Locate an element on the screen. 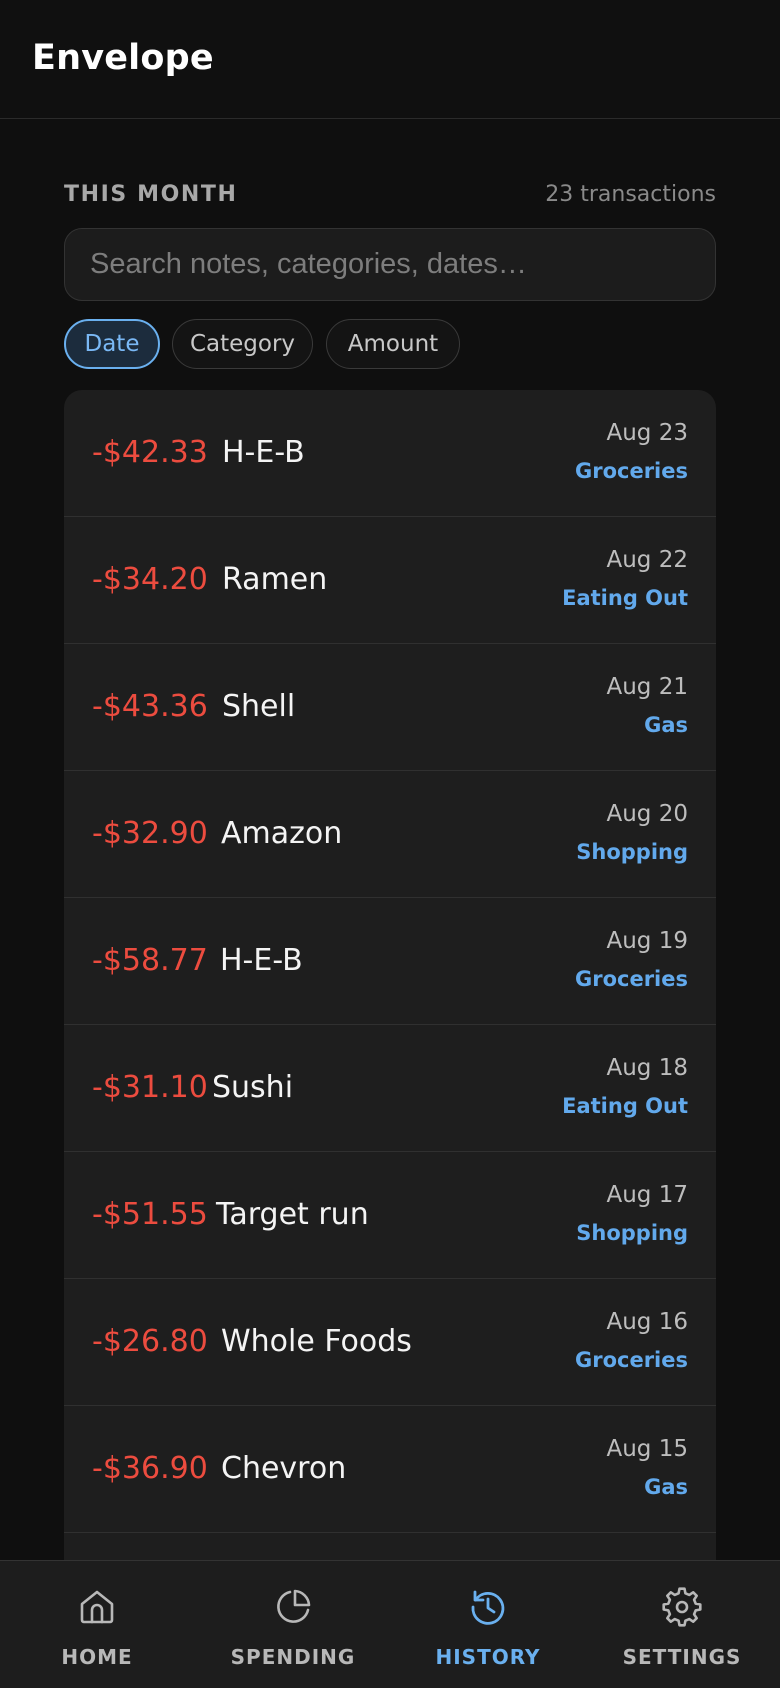 This screenshot has height=1688, width=780. nav-history: HISTORY is located at coordinates (488, 1624).